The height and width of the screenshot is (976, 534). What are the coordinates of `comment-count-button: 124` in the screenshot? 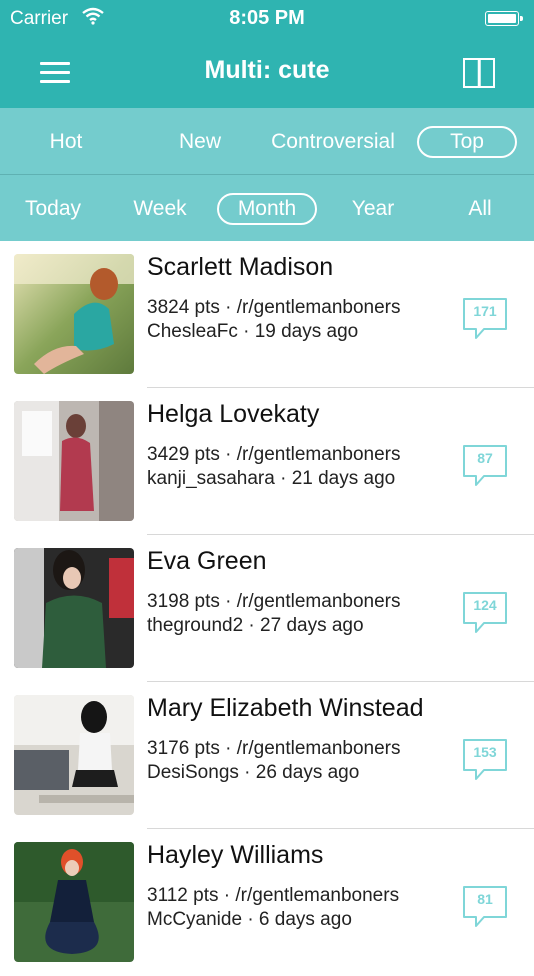 It's located at (485, 613).